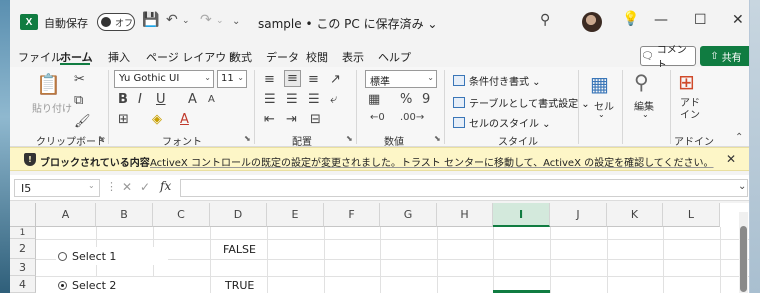 This screenshot has width=760, height=293. I want to click on increase-indent-icon: ⇥, so click(291, 119).